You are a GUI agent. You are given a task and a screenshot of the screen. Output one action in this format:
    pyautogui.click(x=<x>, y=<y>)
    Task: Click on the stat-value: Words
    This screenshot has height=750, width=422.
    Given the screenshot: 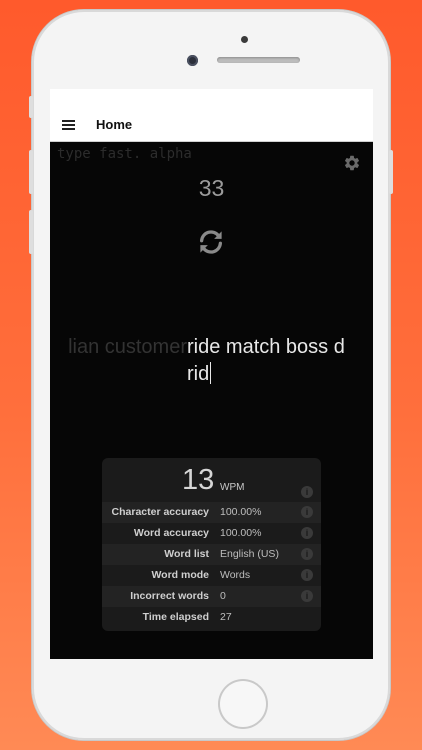 What is the action you would take?
    pyautogui.click(x=235, y=575)
    